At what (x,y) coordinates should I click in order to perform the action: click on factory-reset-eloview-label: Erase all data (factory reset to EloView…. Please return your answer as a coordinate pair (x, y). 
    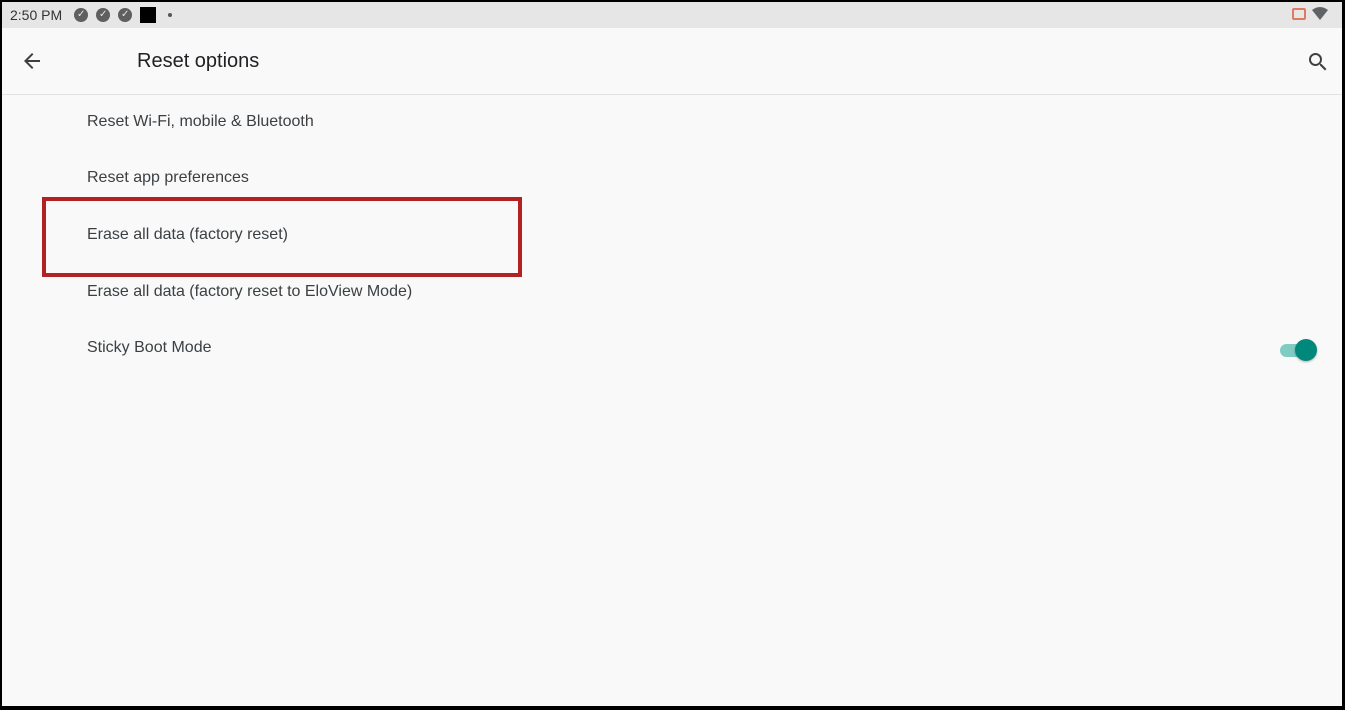
    Looking at the image, I should click on (250, 291).